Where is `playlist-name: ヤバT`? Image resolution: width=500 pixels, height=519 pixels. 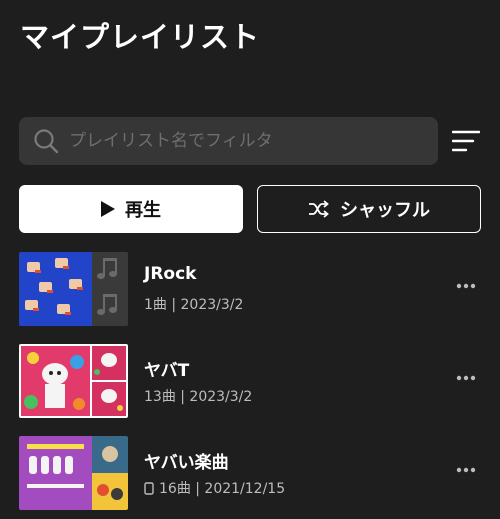 playlist-name: ヤバT is located at coordinates (167, 371).